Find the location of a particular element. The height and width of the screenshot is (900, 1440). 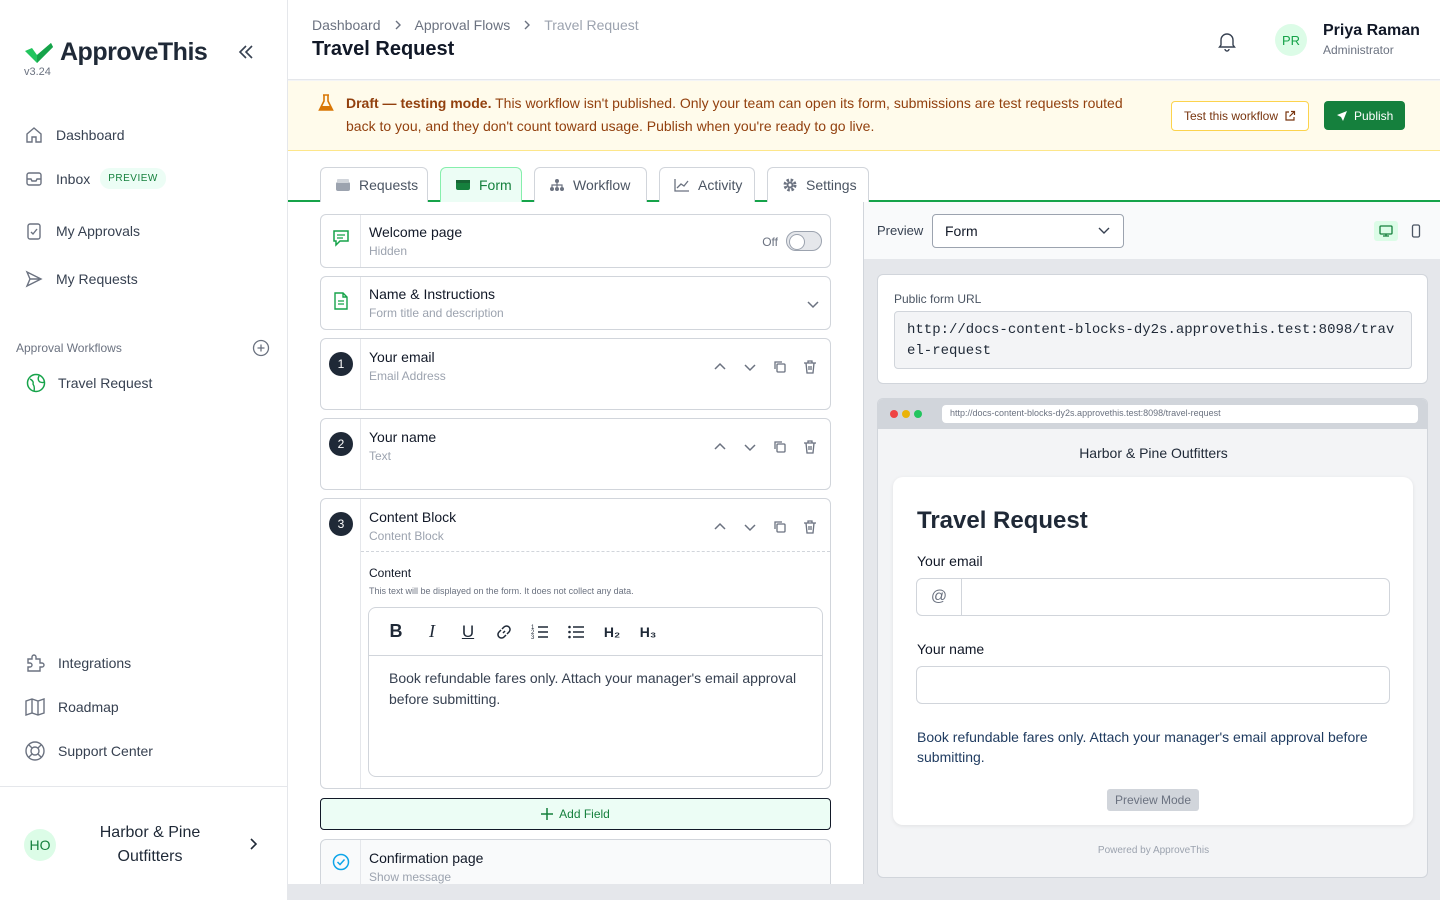

add-field-button: Add Field is located at coordinates (575, 814).